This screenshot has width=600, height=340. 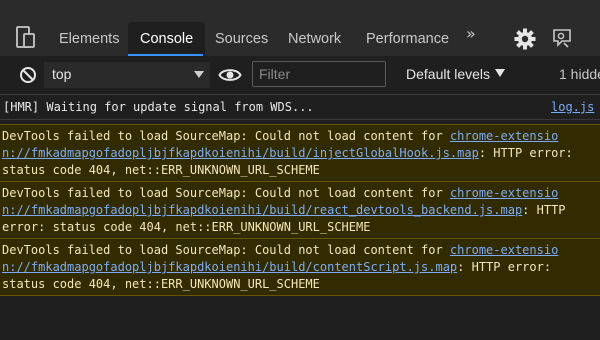 I want to click on tab-performance: Performance, so click(x=407, y=39).